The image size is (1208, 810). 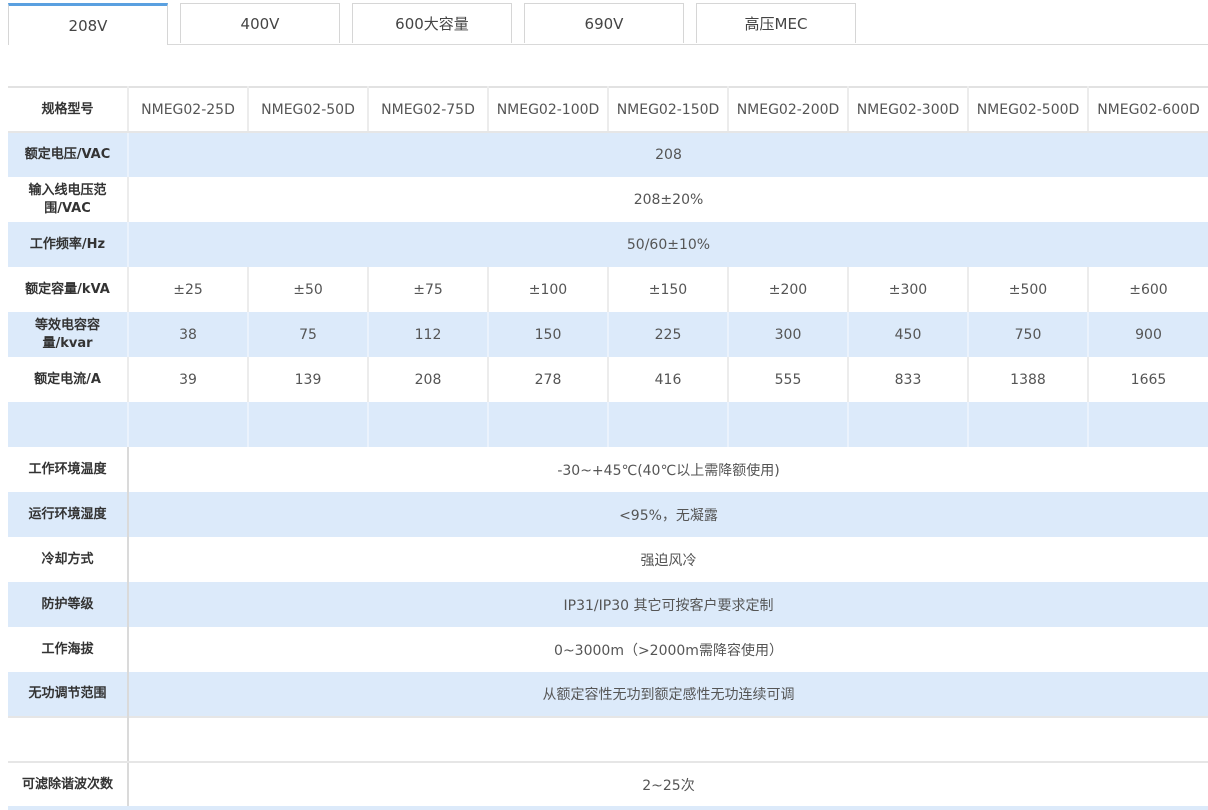 I want to click on row-label: 输入线电压范围/VAC, so click(x=68, y=199).